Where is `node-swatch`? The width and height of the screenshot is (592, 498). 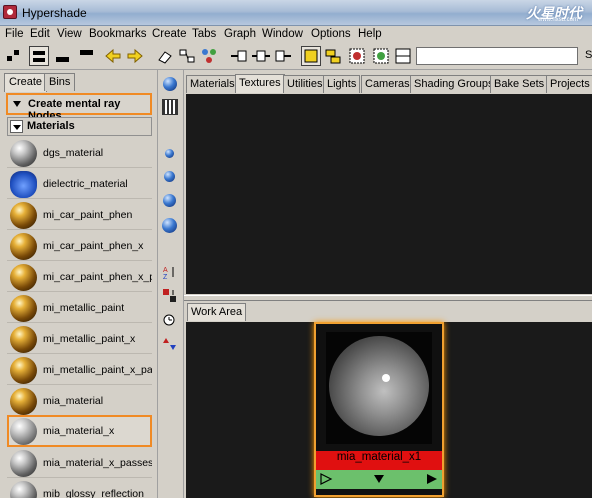
node-swatch is located at coordinates (379, 388).